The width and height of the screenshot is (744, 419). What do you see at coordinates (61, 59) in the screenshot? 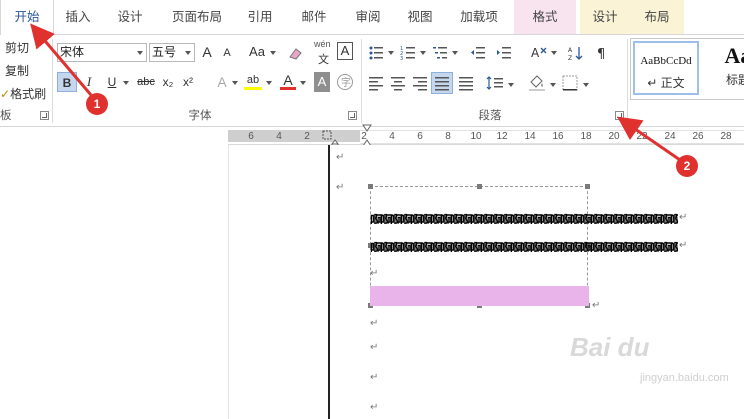
I see `arrow-to-home-tab` at bounding box center [61, 59].